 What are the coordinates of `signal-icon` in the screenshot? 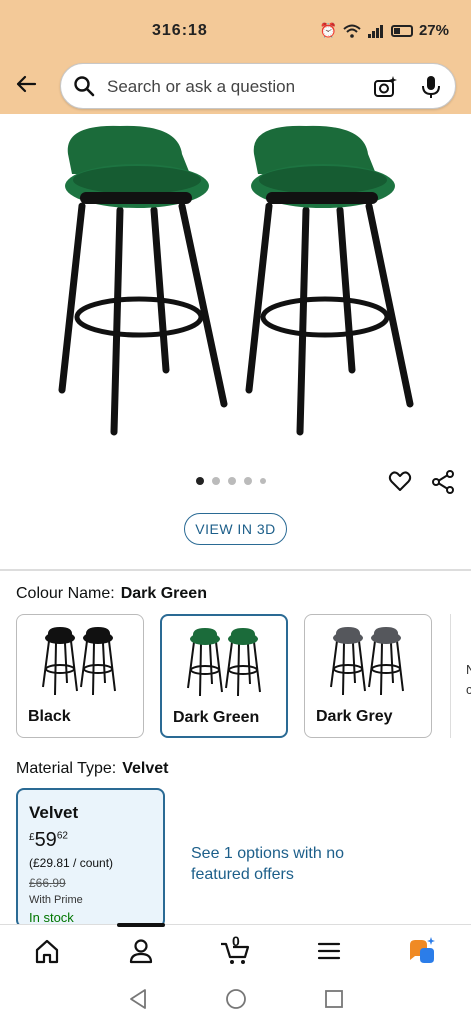 It's located at (375, 31).